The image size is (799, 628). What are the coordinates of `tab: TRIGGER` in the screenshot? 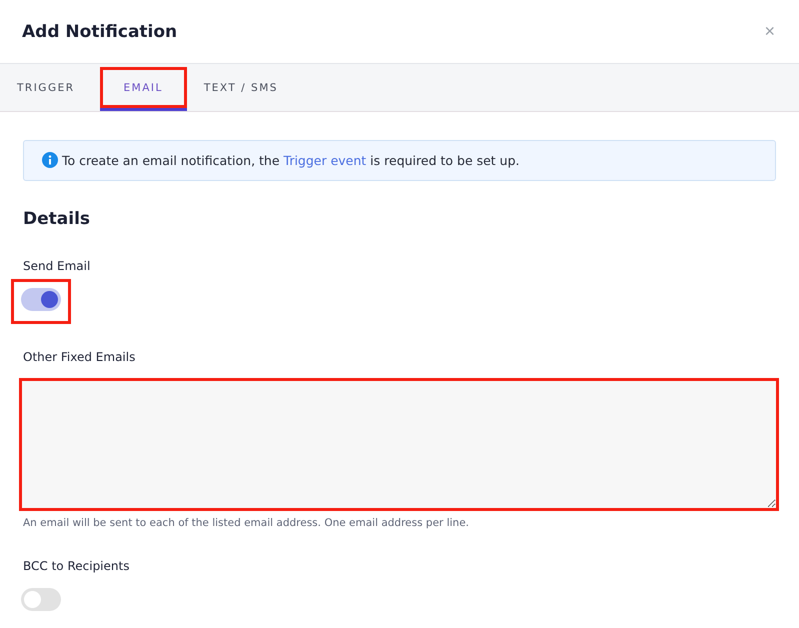 It's located at (46, 89).